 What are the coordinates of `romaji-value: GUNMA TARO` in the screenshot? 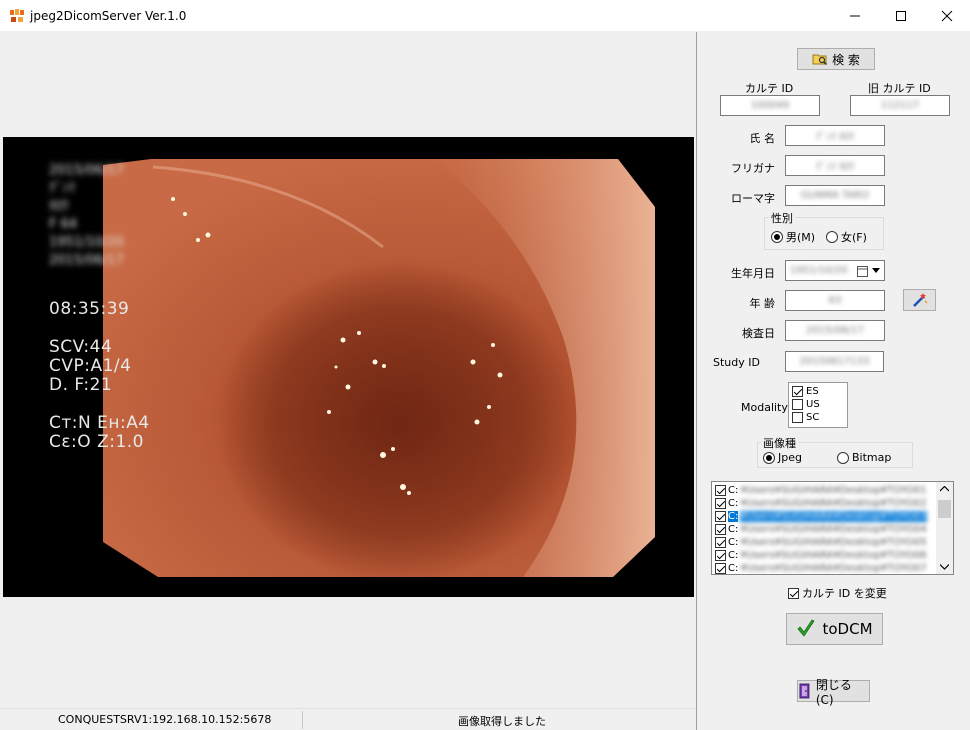 It's located at (835, 195).